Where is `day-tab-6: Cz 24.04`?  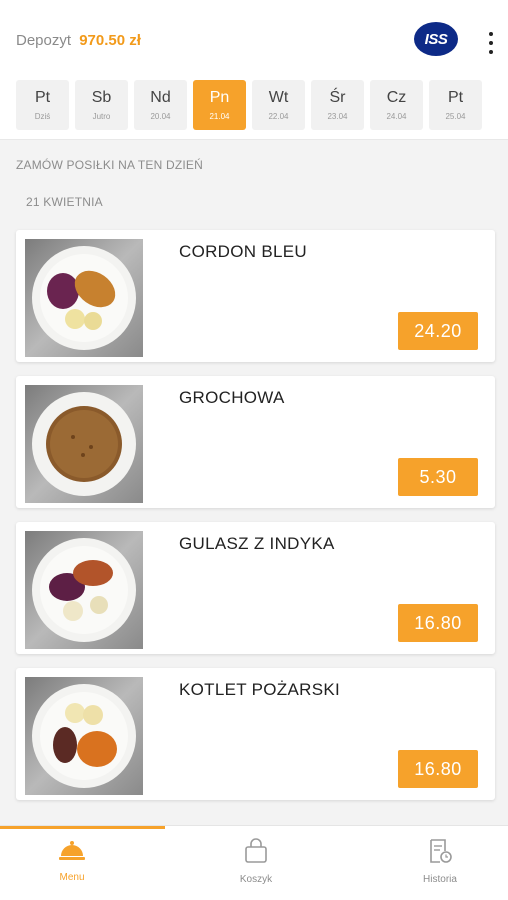 day-tab-6: Cz 24.04 is located at coordinates (396, 105).